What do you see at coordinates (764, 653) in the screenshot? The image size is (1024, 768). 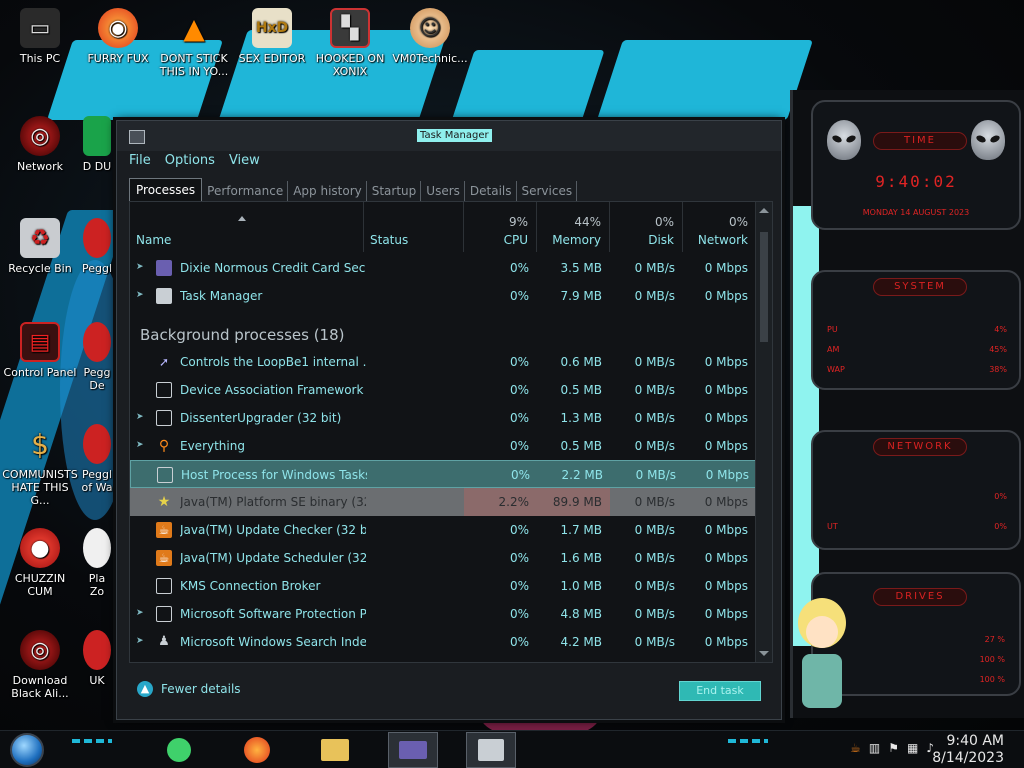 I see `scroll-down-icon` at bounding box center [764, 653].